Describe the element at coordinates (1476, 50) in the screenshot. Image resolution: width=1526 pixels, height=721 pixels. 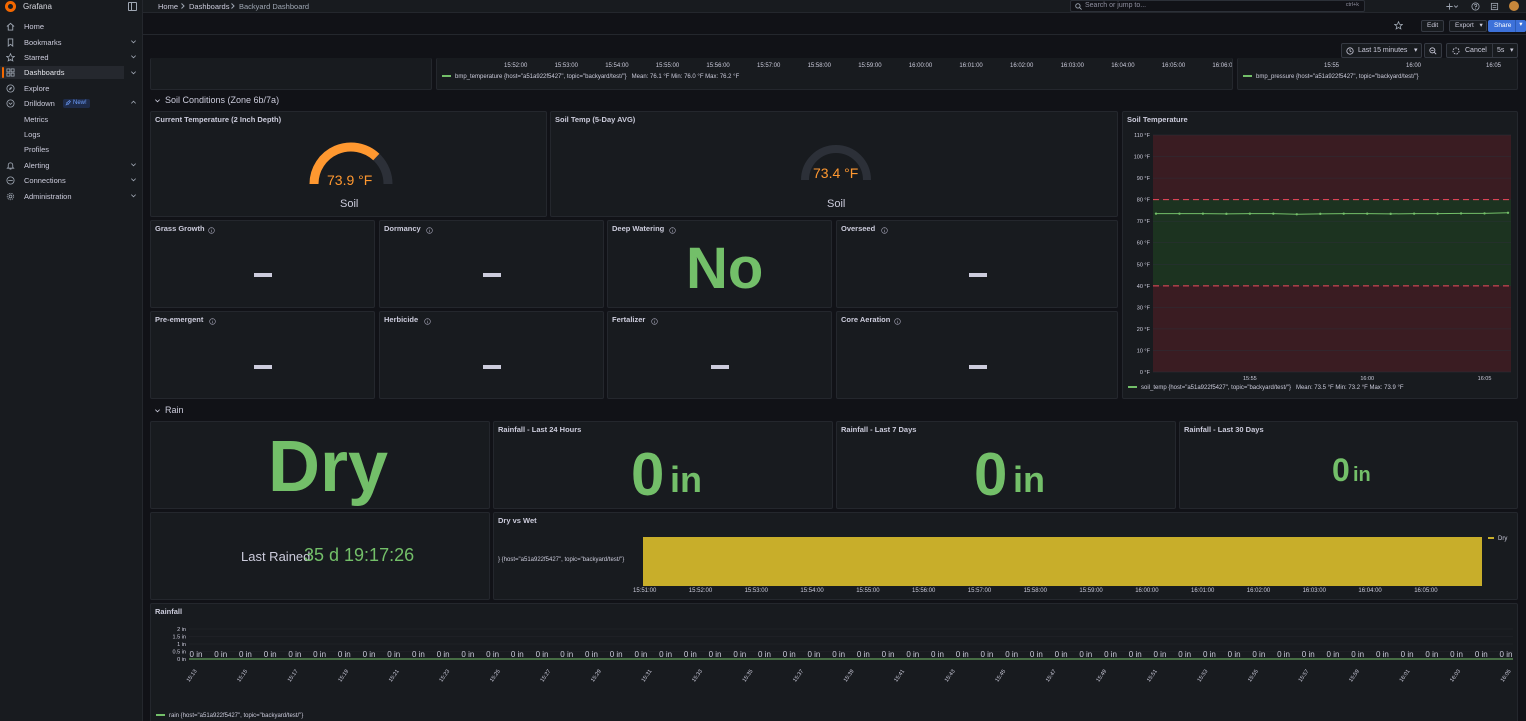
I see `cancel-refresh-label: Cancel` at that location.